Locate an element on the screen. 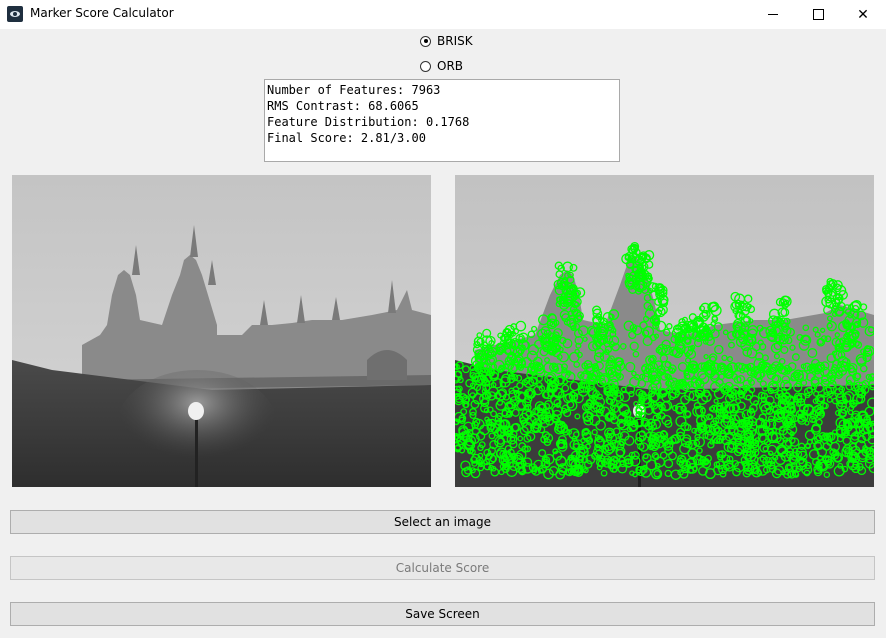 The width and height of the screenshot is (886, 638). radio-brisk-label: BRISK is located at coordinates (455, 41).